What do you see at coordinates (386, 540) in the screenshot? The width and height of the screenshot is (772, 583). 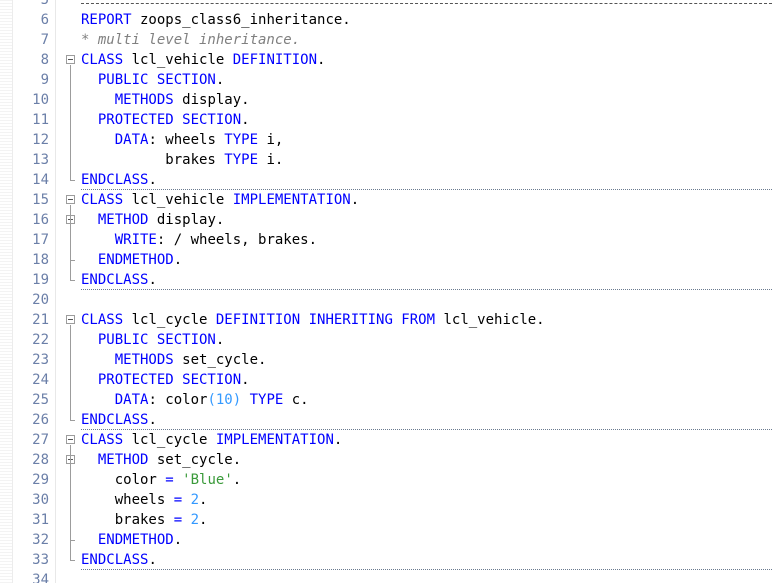 I see `code-line: 32 ENDMETHOD.` at bounding box center [386, 540].